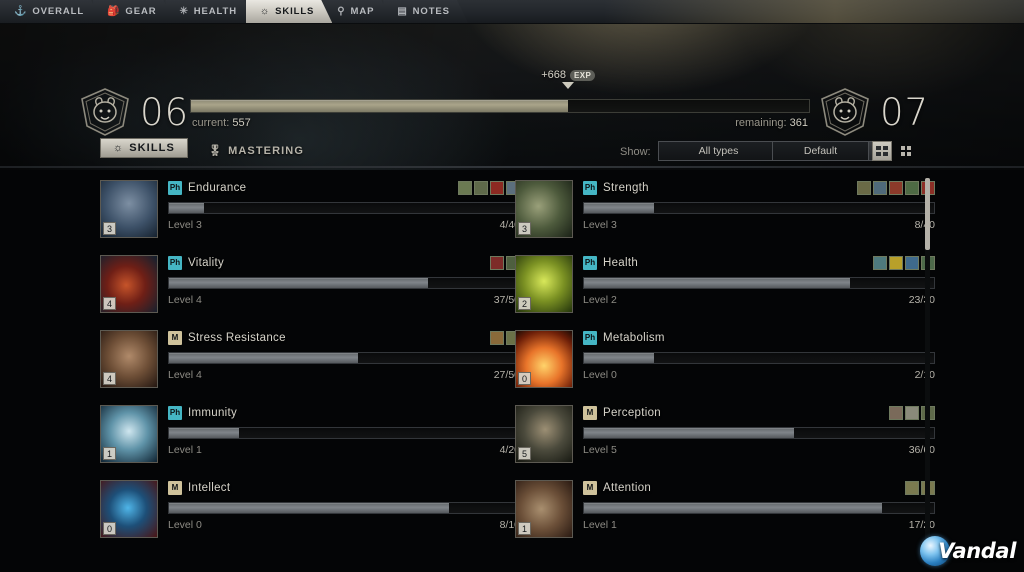  Describe the element at coordinates (828, 151) in the screenshot. I see `filter-sort-dropdown: Default ▼` at that location.